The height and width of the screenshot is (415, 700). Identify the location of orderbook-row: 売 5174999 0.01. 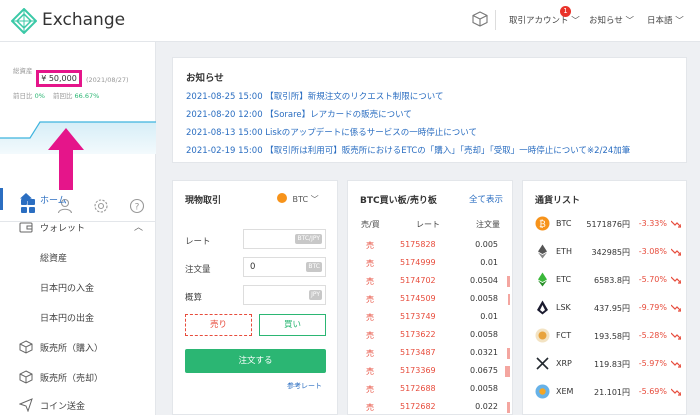
(429, 264).